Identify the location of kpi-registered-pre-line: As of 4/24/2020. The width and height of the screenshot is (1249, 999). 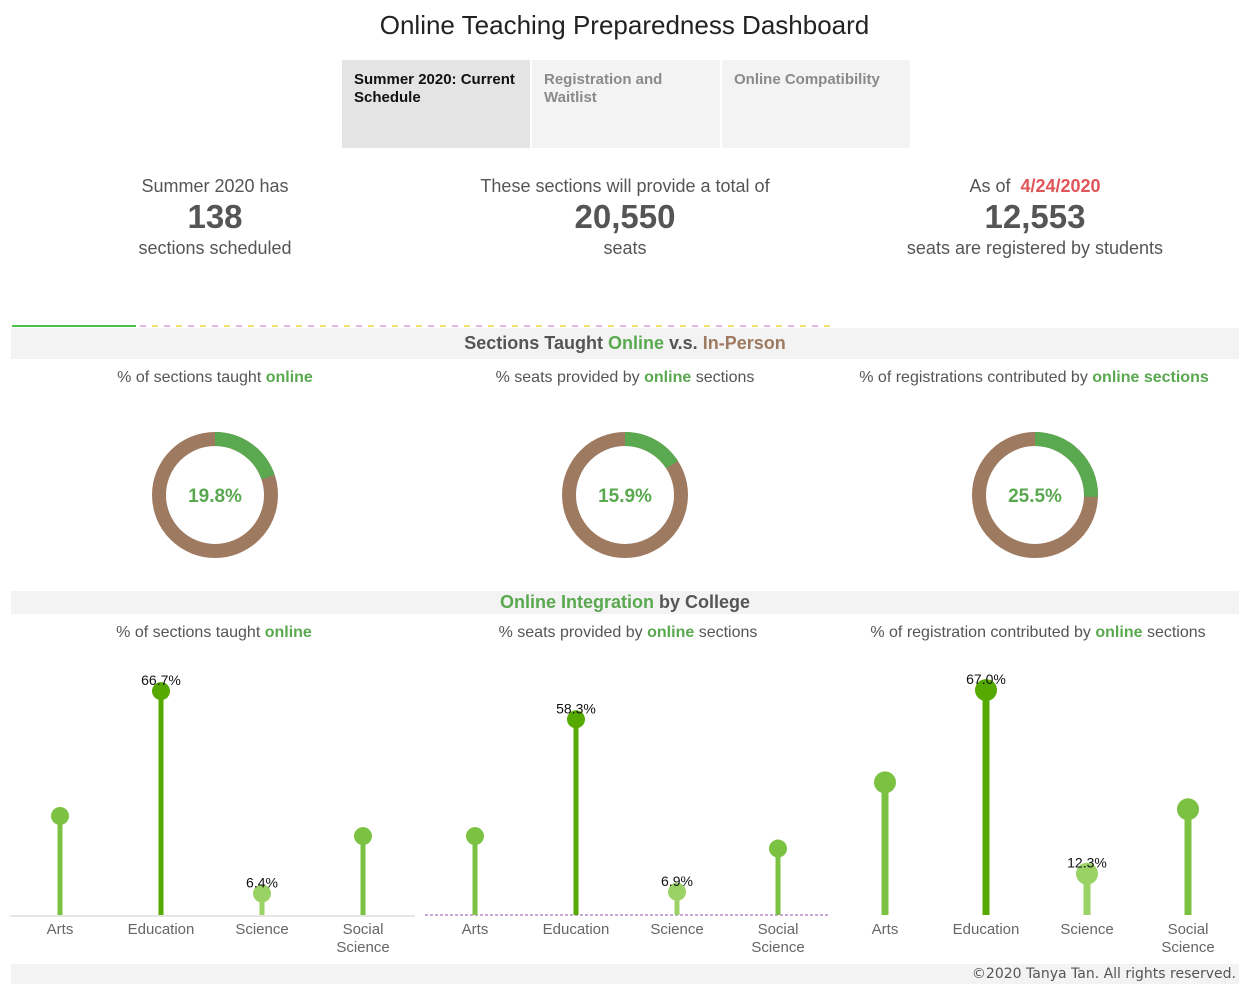
(1035, 186).